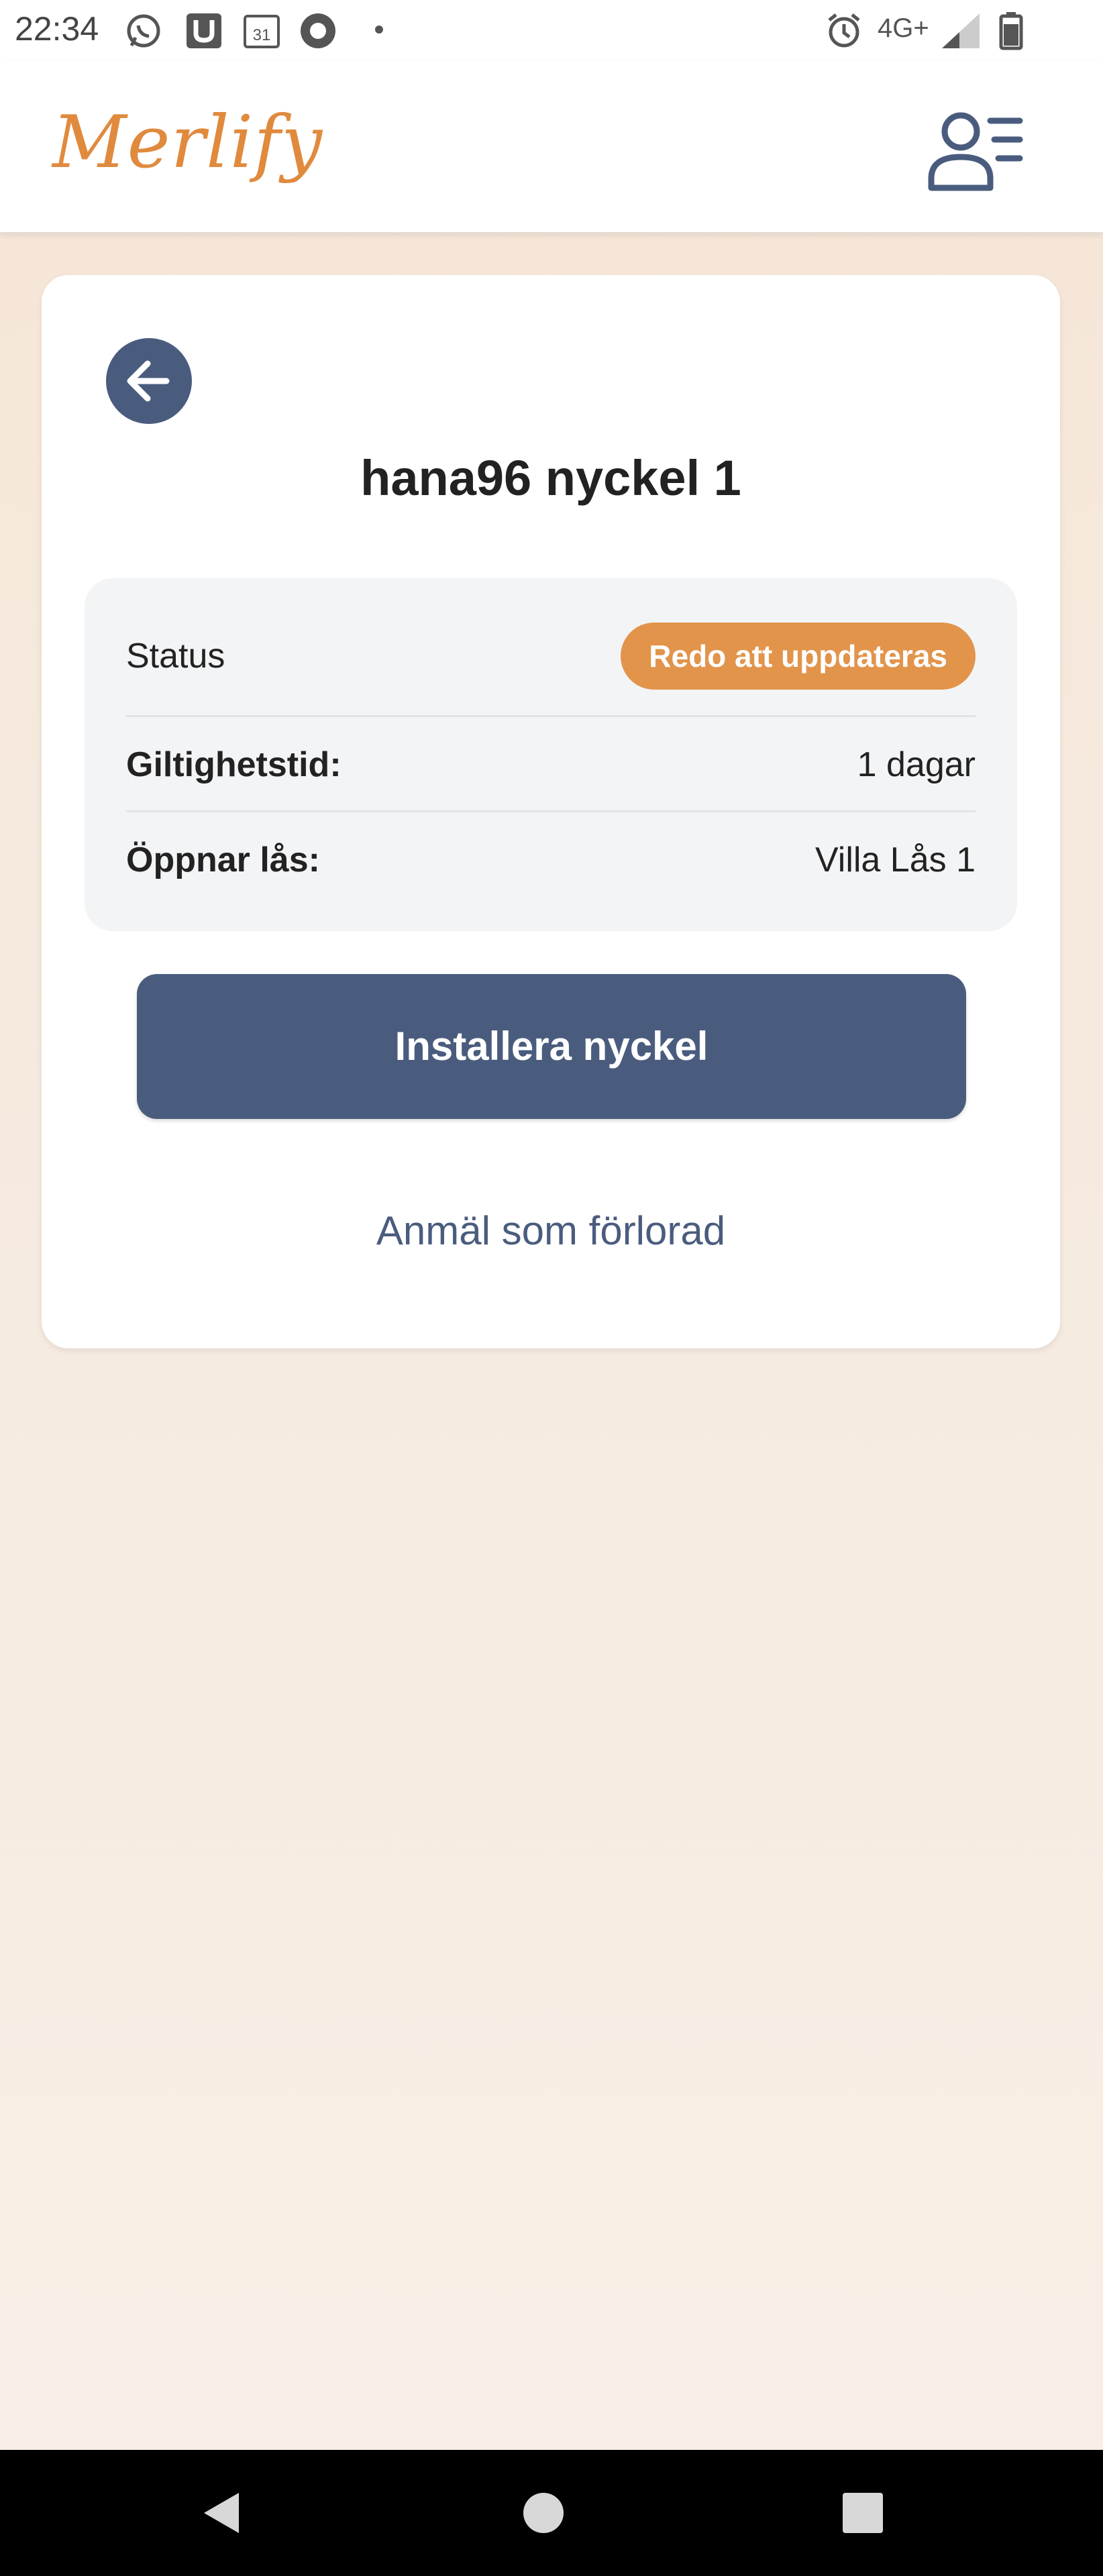 This screenshot has height=2576, width=1103. What do you see at coordinates (204, 30) in the screenshot?
I see `u-app-icon` at bounding box center [204, 30].